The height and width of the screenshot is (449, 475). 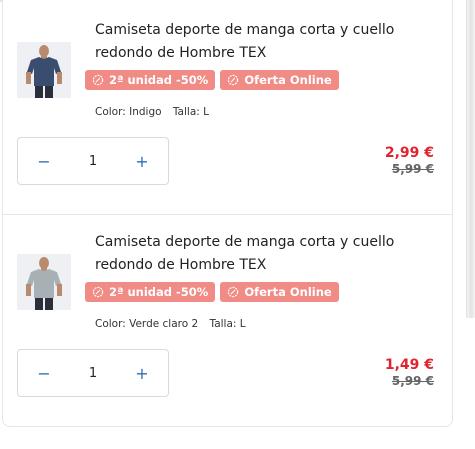 I want to click on tshirt-indigo-icon, so click(x=44, y=70).